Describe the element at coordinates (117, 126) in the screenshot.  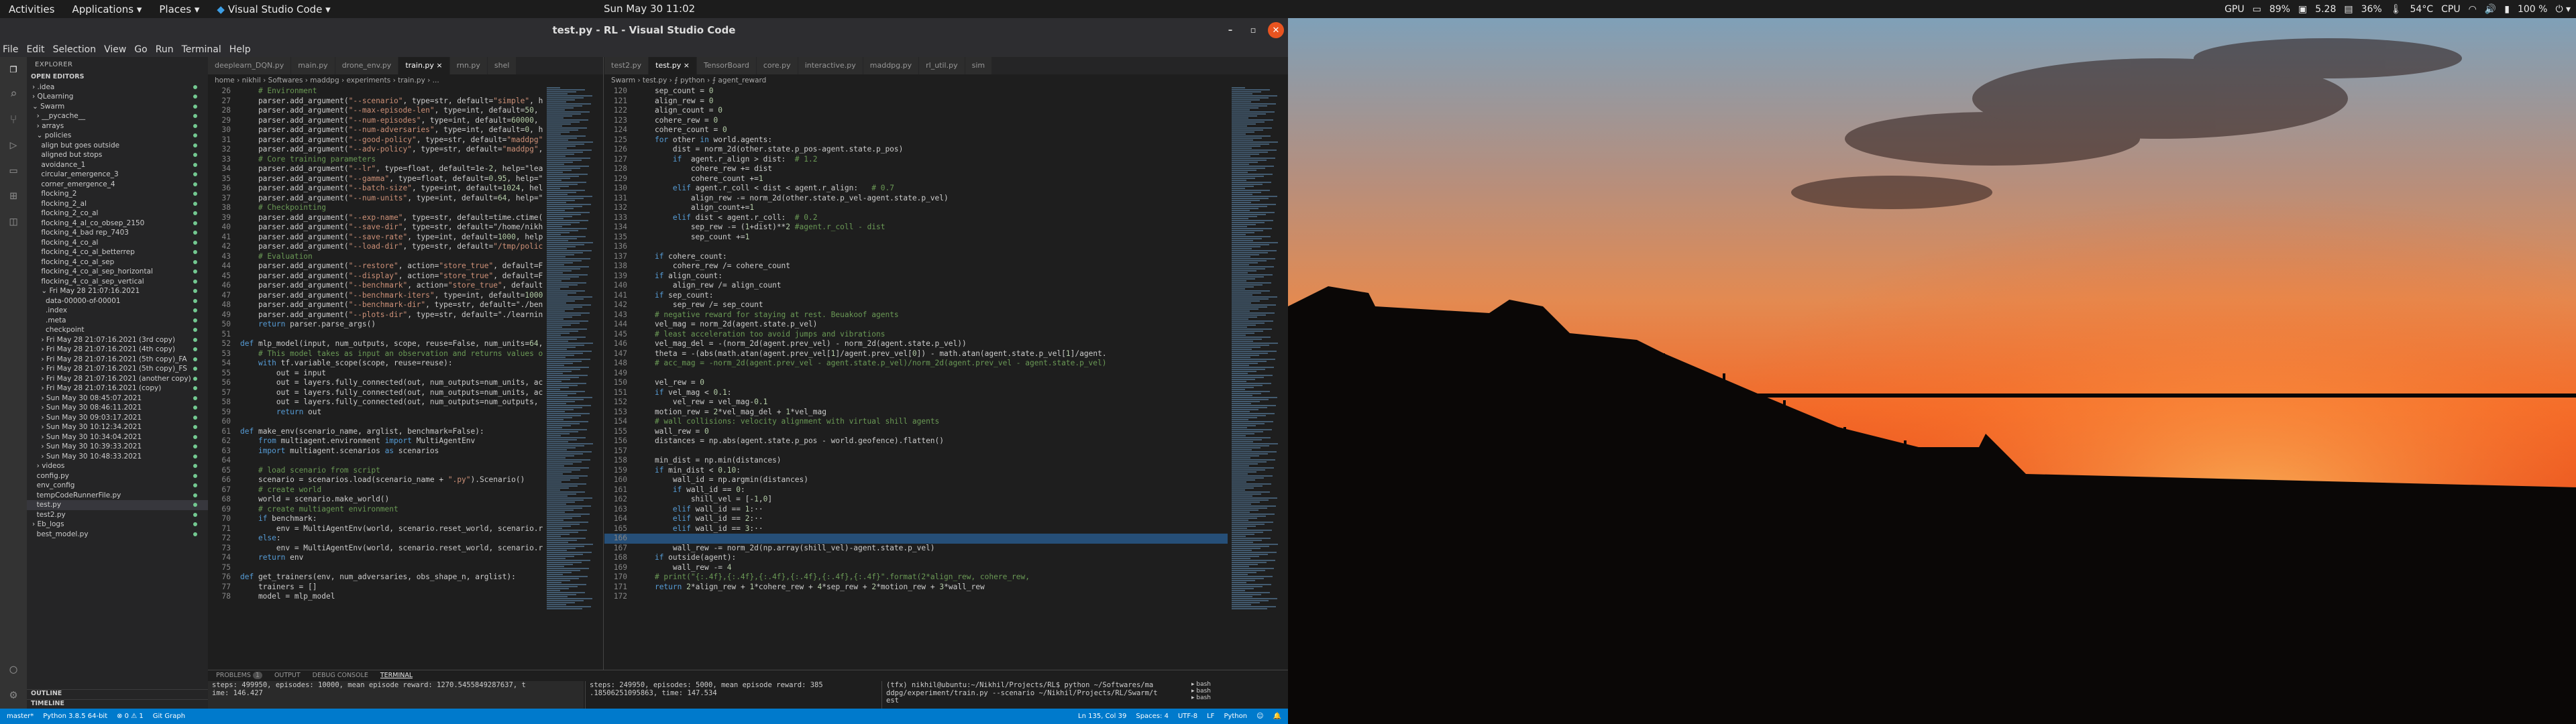
I see `tree-item: › arrays` at that location.